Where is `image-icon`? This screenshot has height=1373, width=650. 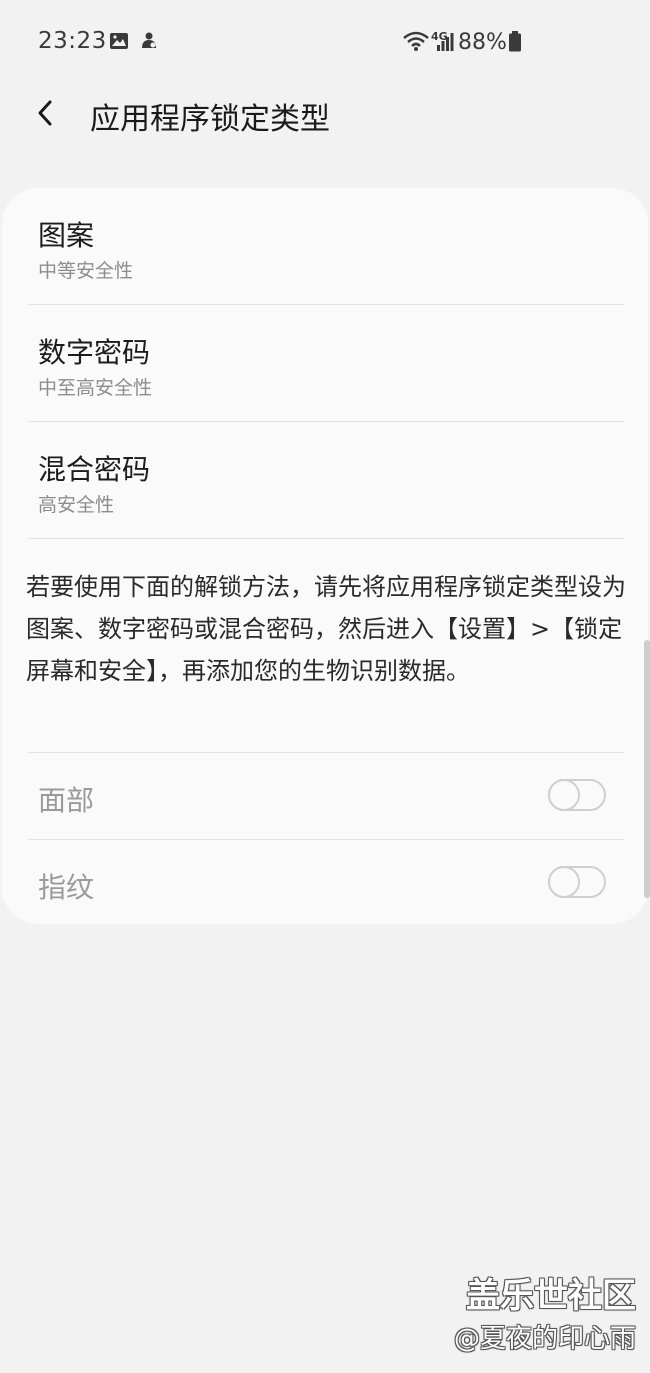
image-icon is located at coordinates (119, 41).